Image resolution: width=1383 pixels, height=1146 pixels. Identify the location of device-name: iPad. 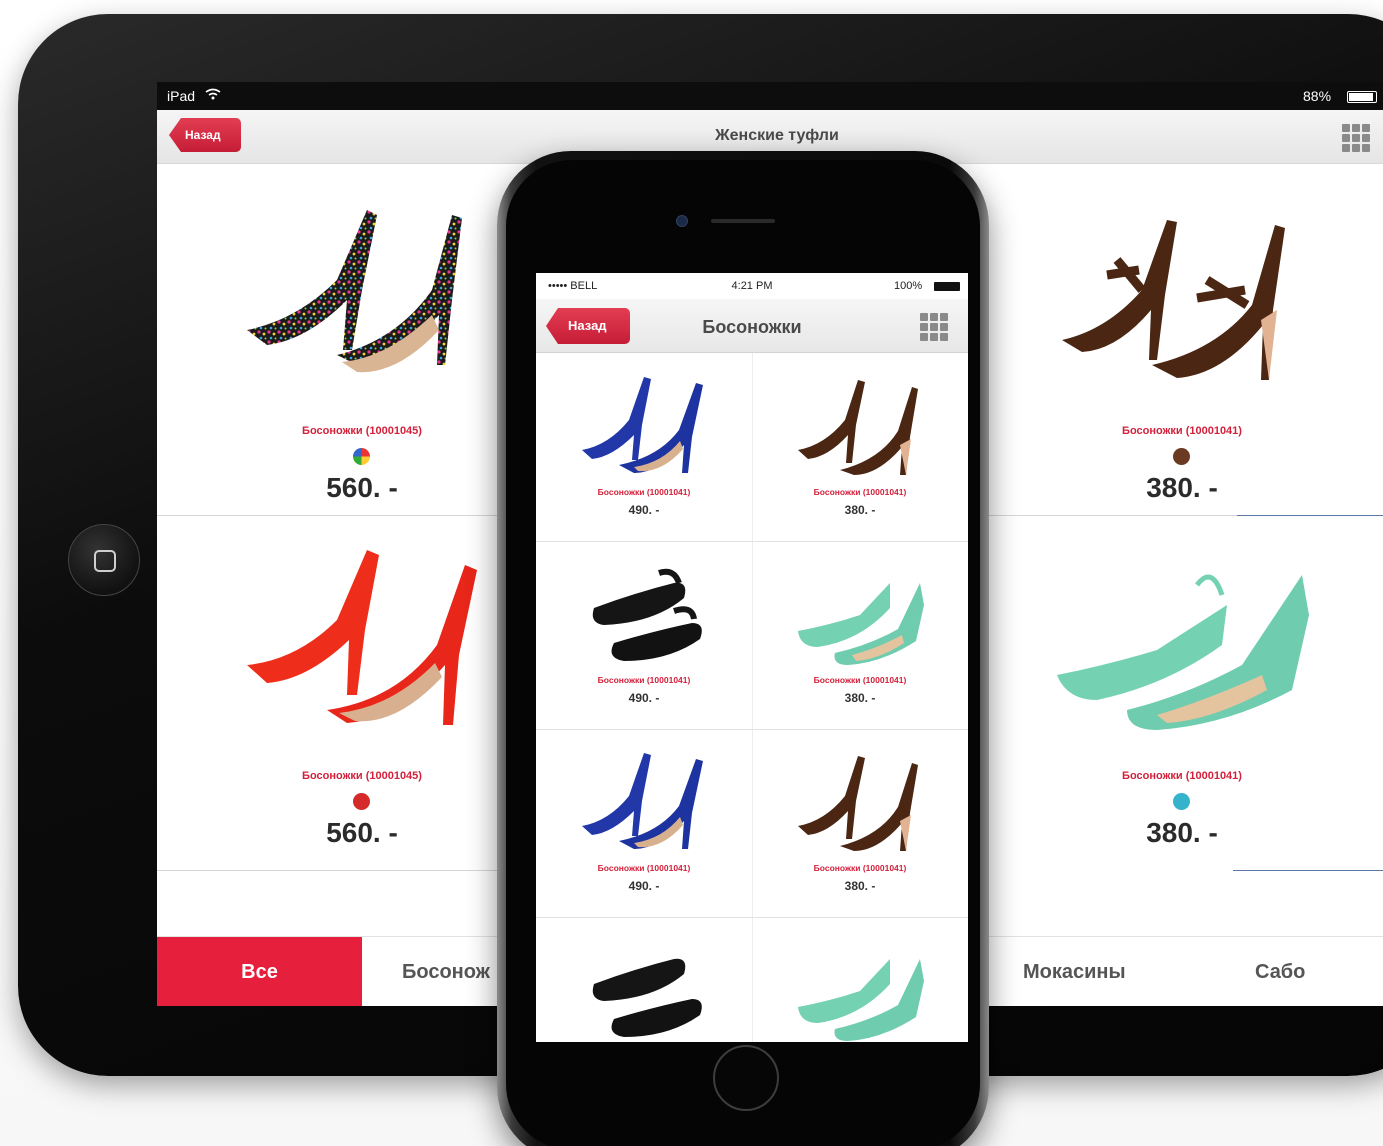
(181, 96).